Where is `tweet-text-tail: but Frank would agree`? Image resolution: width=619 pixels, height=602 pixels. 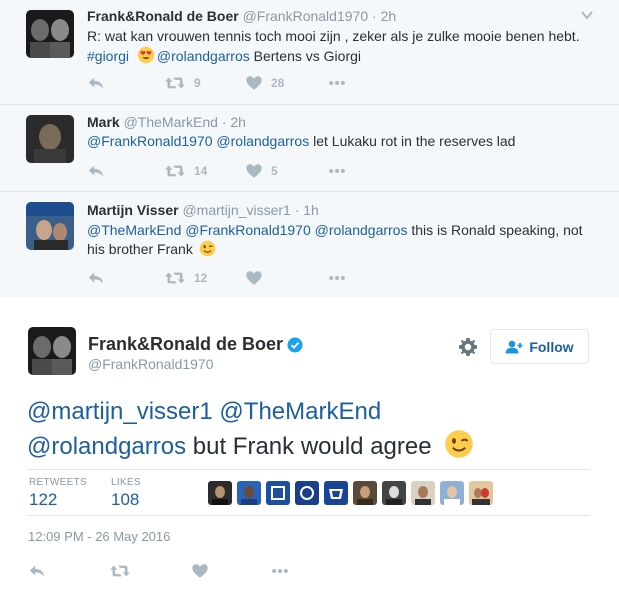 tweet-text-tail: but Frank would agree is located at coordinates (309, 446).